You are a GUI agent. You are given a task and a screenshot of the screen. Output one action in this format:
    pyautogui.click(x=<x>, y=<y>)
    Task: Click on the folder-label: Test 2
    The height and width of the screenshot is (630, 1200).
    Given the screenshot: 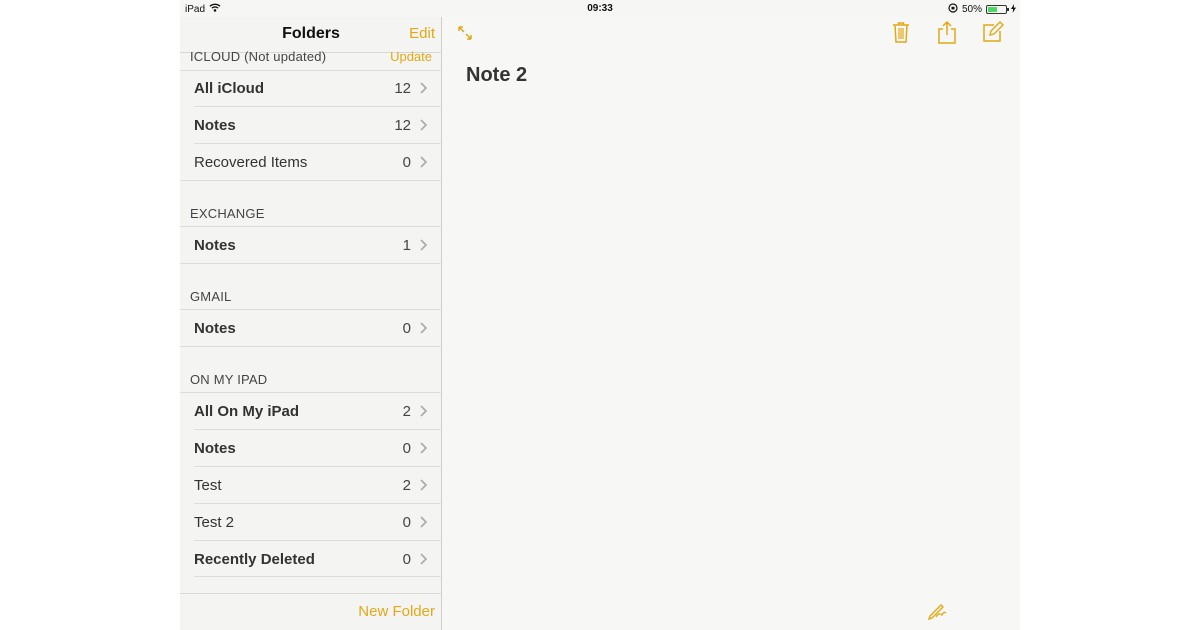 What is the action you would take?
    pyautogui.click(x=214, y=522)
    